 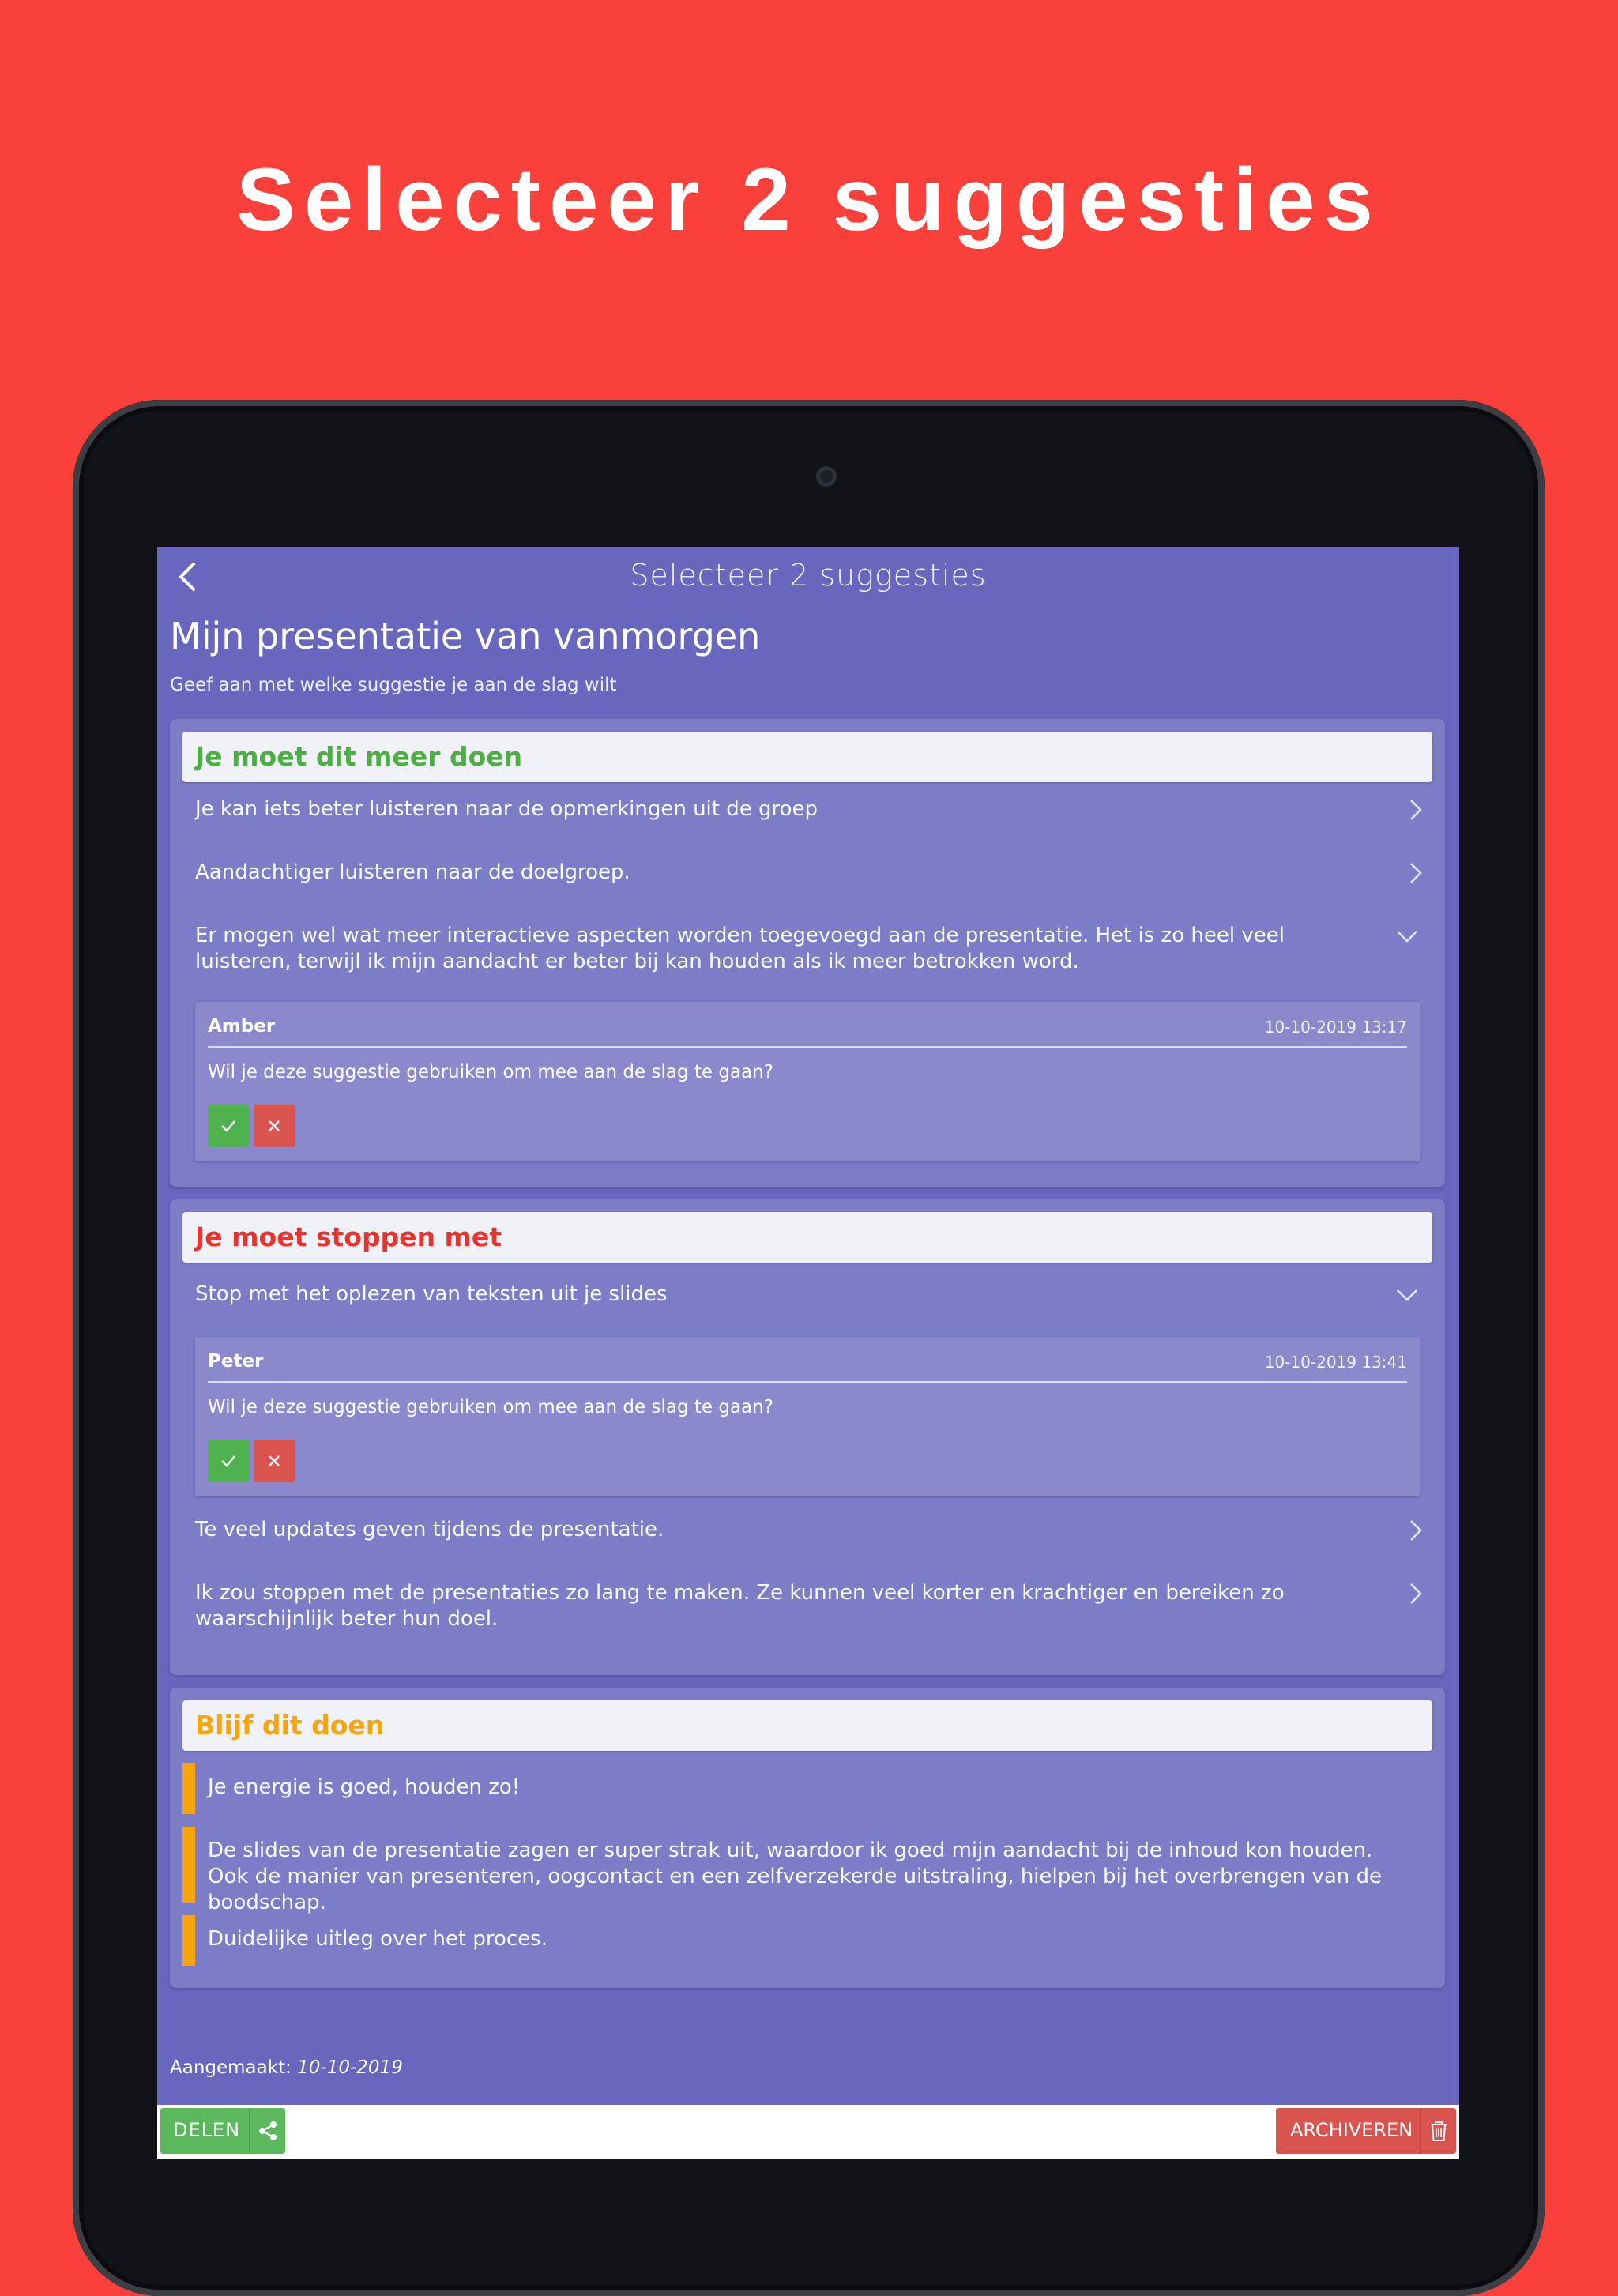 I want to click on promo-headline: Selecteer 2 suggesties, so click(x=809, y=199).